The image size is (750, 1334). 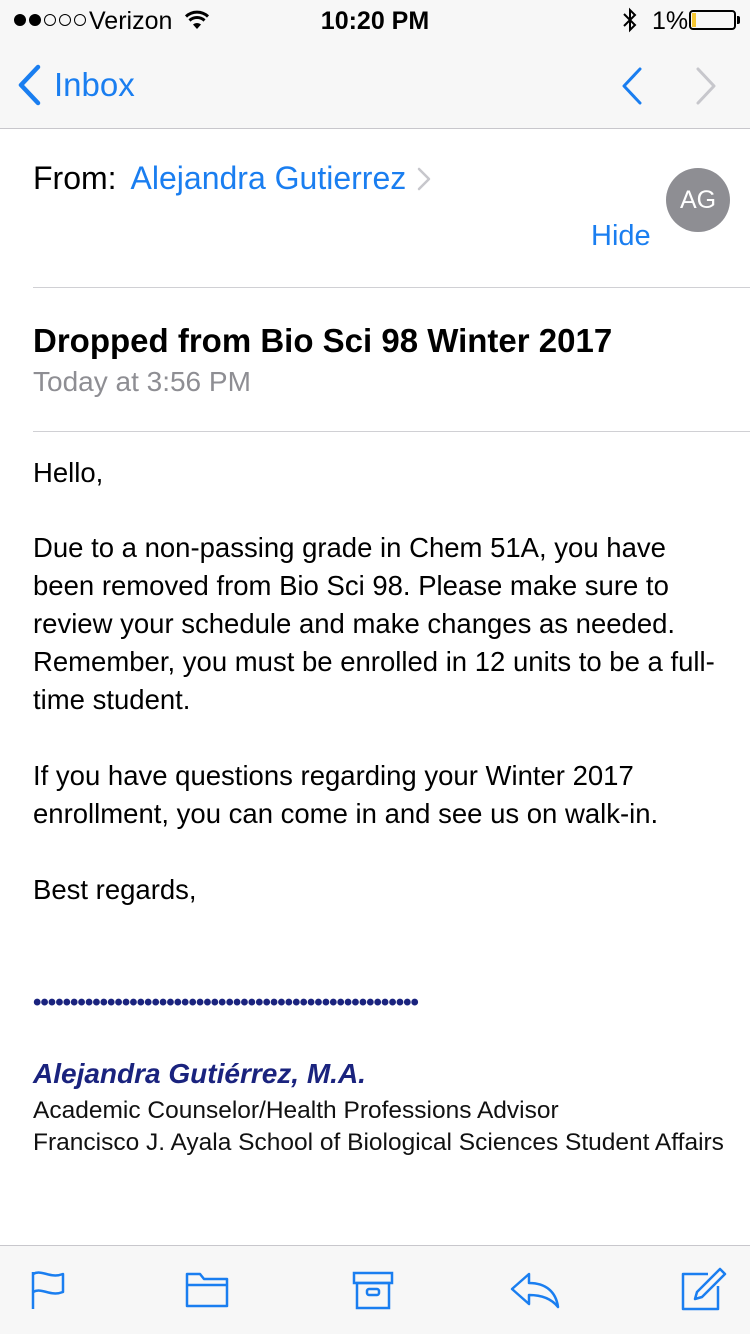 I want to click on previous-message-icon, so click(x=631, y=86).